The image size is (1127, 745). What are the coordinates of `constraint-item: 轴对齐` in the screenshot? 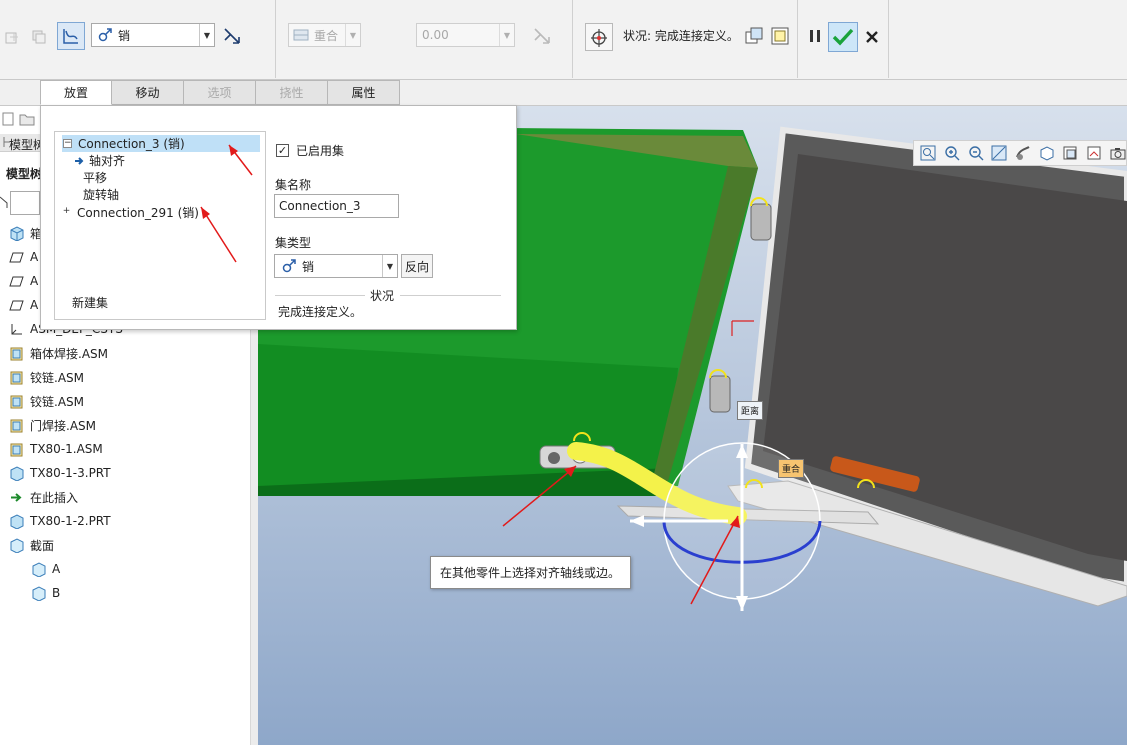 It's located at (99, 160).